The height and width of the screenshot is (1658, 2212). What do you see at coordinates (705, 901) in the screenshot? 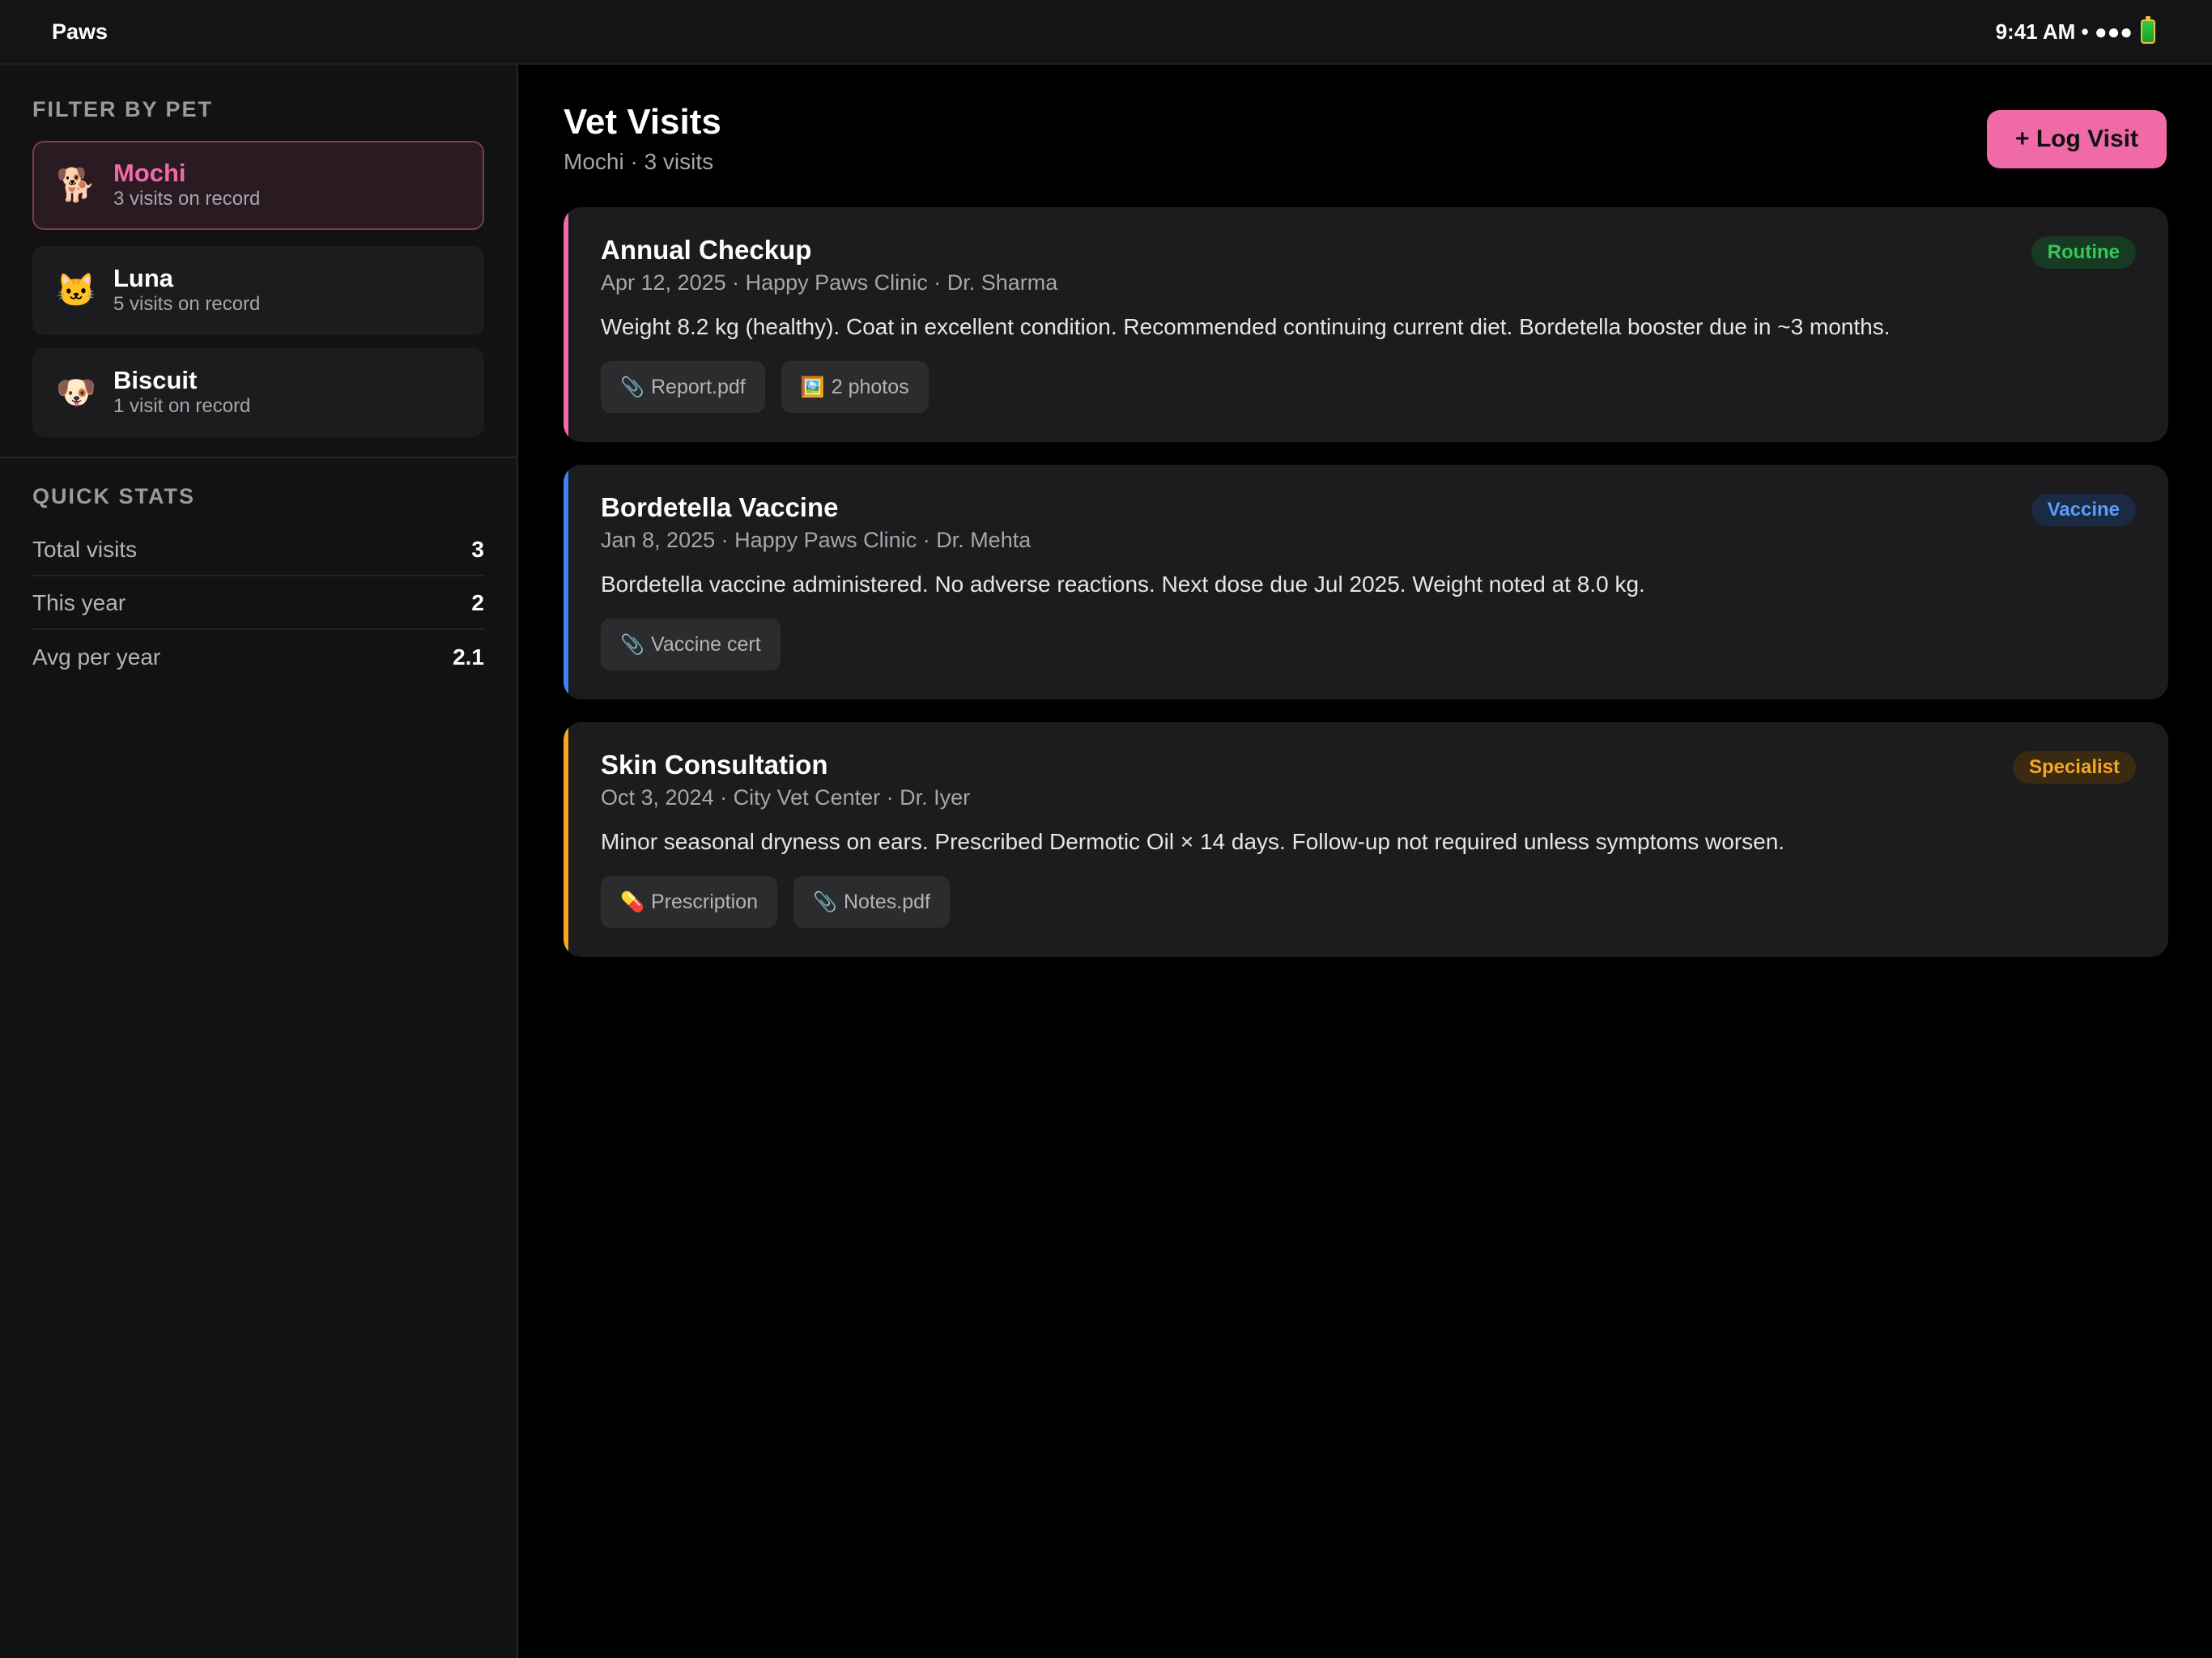
I see `attachment-label: Prescription` at bounding box center [705, 901].